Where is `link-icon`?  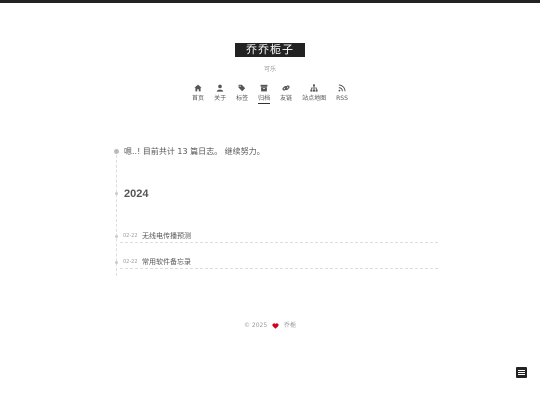
link-icon is located at coordinates (286, 88).